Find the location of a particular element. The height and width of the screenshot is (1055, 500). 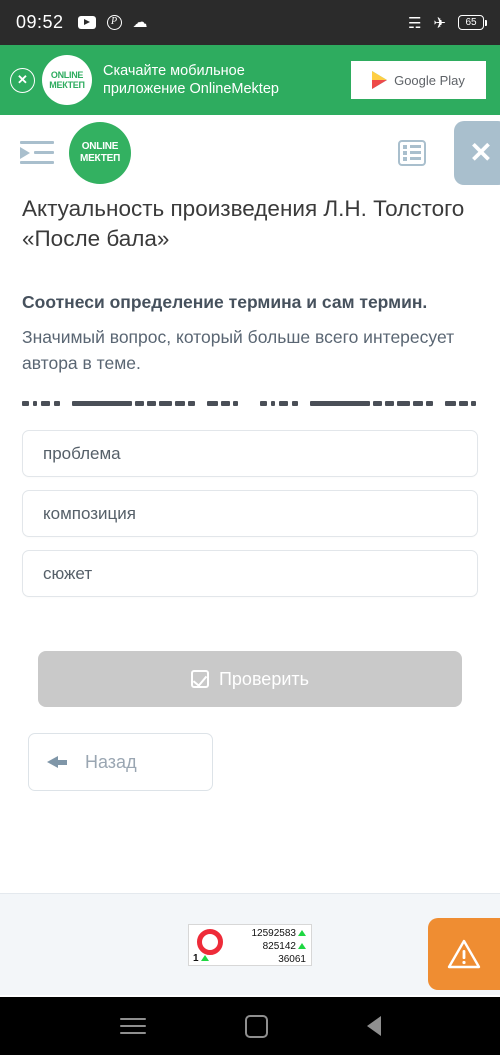

counter-visitors: 825142 is located at coordinates (279, 946).